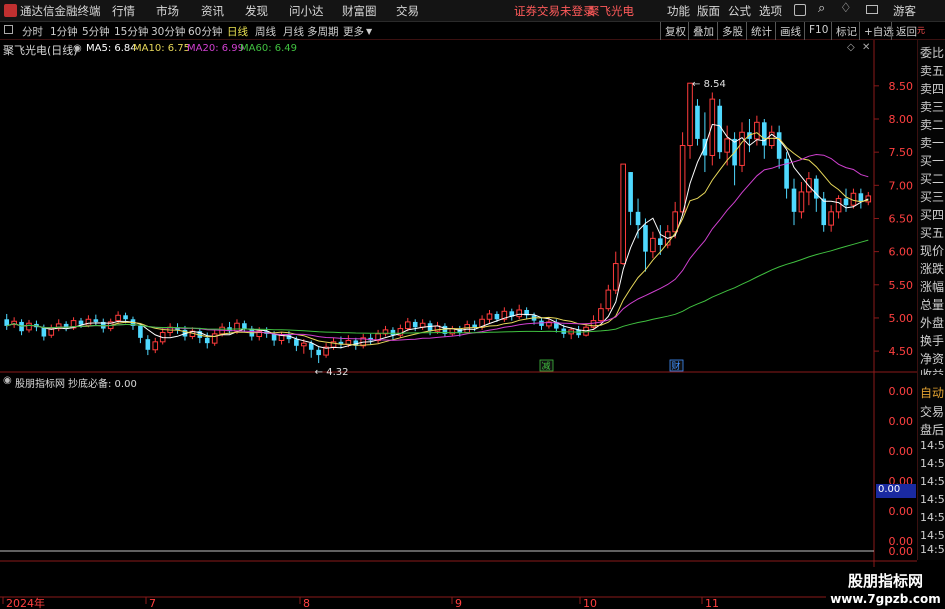 This screenshot has height=609, width=945. I want to click on time-axis-label: 8, so click(306, 603).